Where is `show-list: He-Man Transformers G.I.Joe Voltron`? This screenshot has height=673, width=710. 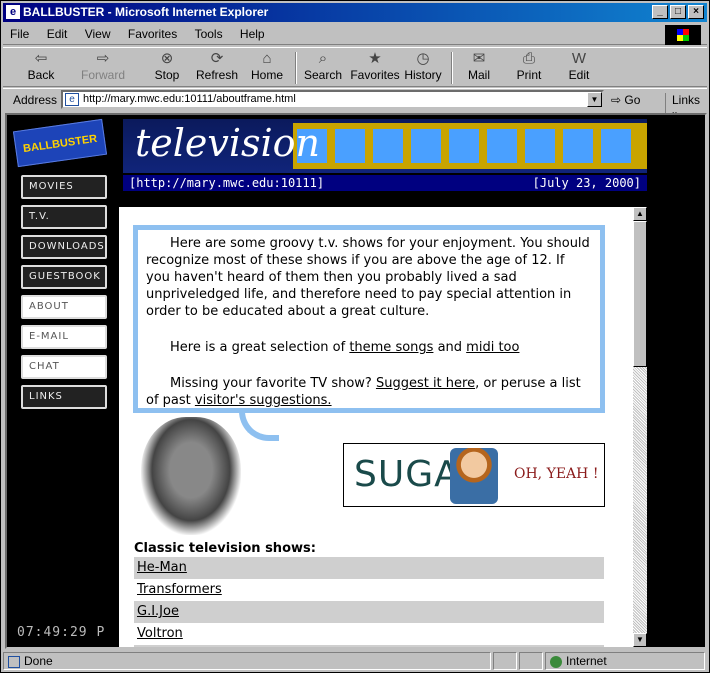 show-list: He-Man Transformers G.I.Joe Voltron is located at coordinates (369, 602).